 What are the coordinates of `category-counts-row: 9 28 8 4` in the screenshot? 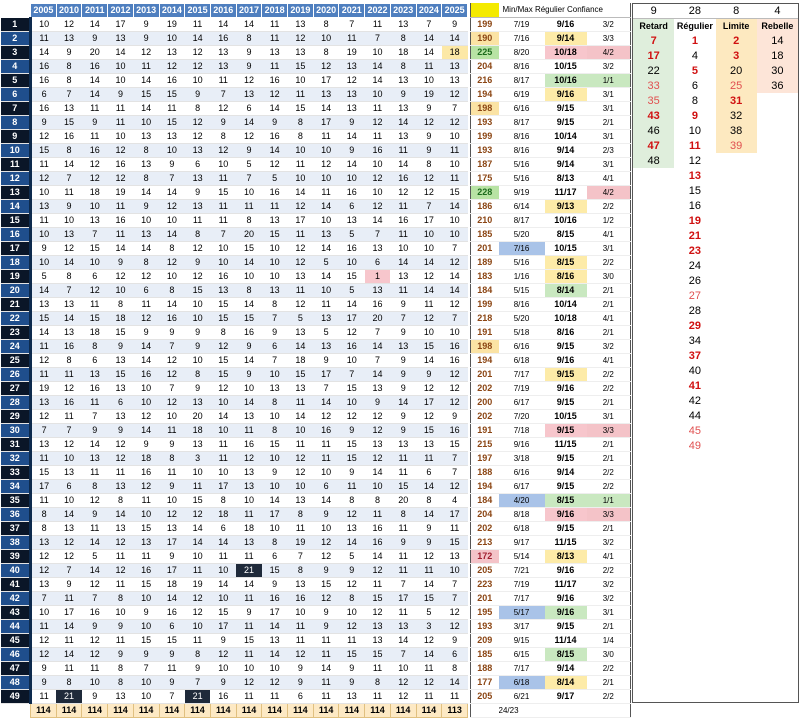 It's located at (715, 11).